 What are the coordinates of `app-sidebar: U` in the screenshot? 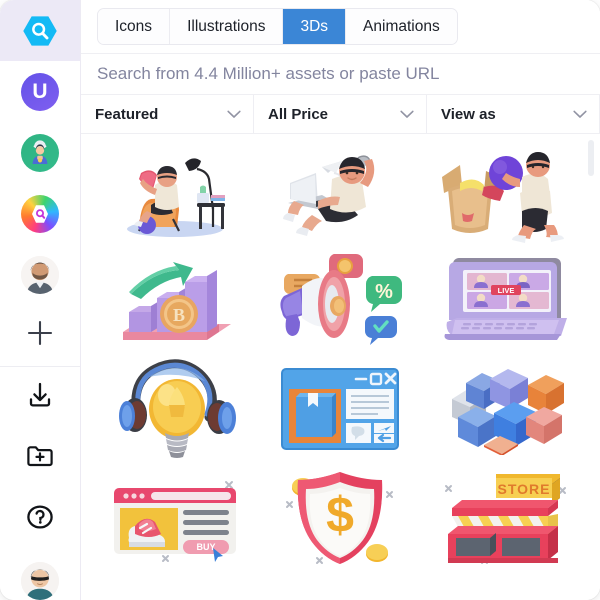 It's located at (40, 300).